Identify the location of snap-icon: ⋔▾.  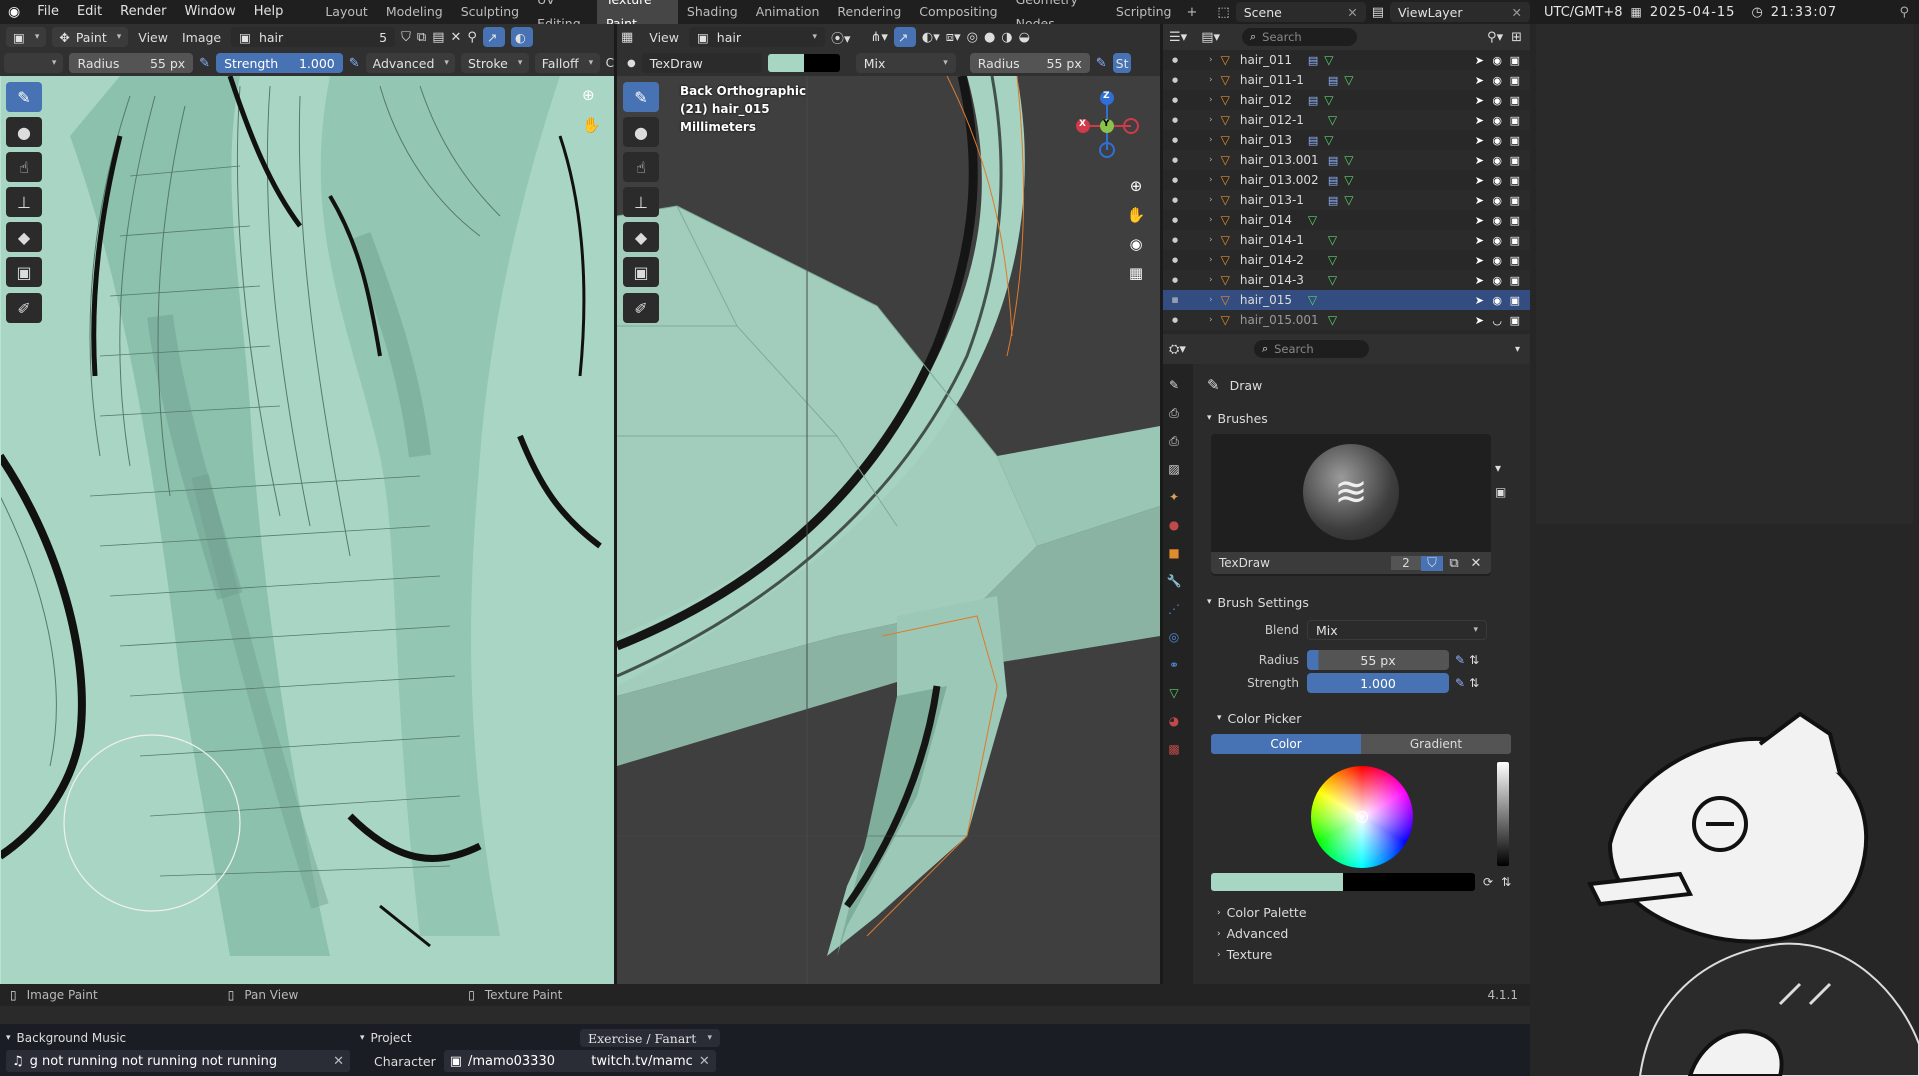
(879, 37).